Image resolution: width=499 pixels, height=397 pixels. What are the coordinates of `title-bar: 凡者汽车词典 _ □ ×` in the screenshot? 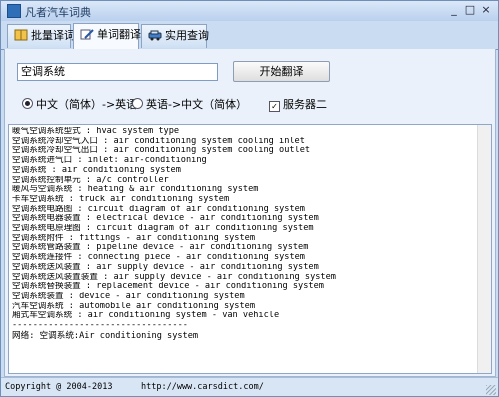 It's located at (249, 11).